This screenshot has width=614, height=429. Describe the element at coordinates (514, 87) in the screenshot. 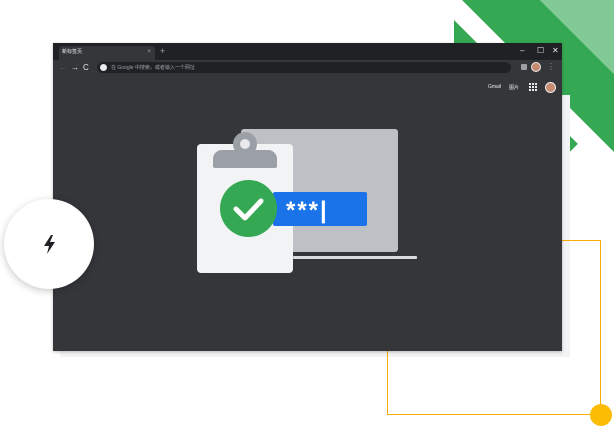

I see `images-link: 图片` at that location.